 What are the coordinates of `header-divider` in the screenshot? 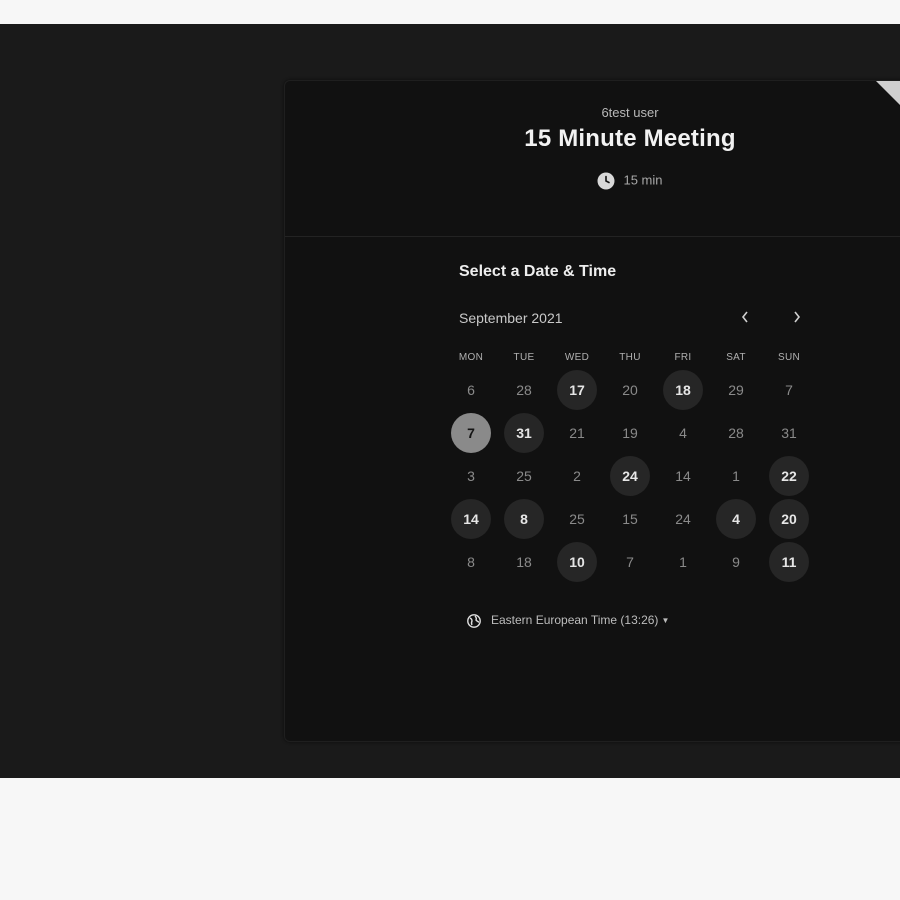 It's located at (592, 236).